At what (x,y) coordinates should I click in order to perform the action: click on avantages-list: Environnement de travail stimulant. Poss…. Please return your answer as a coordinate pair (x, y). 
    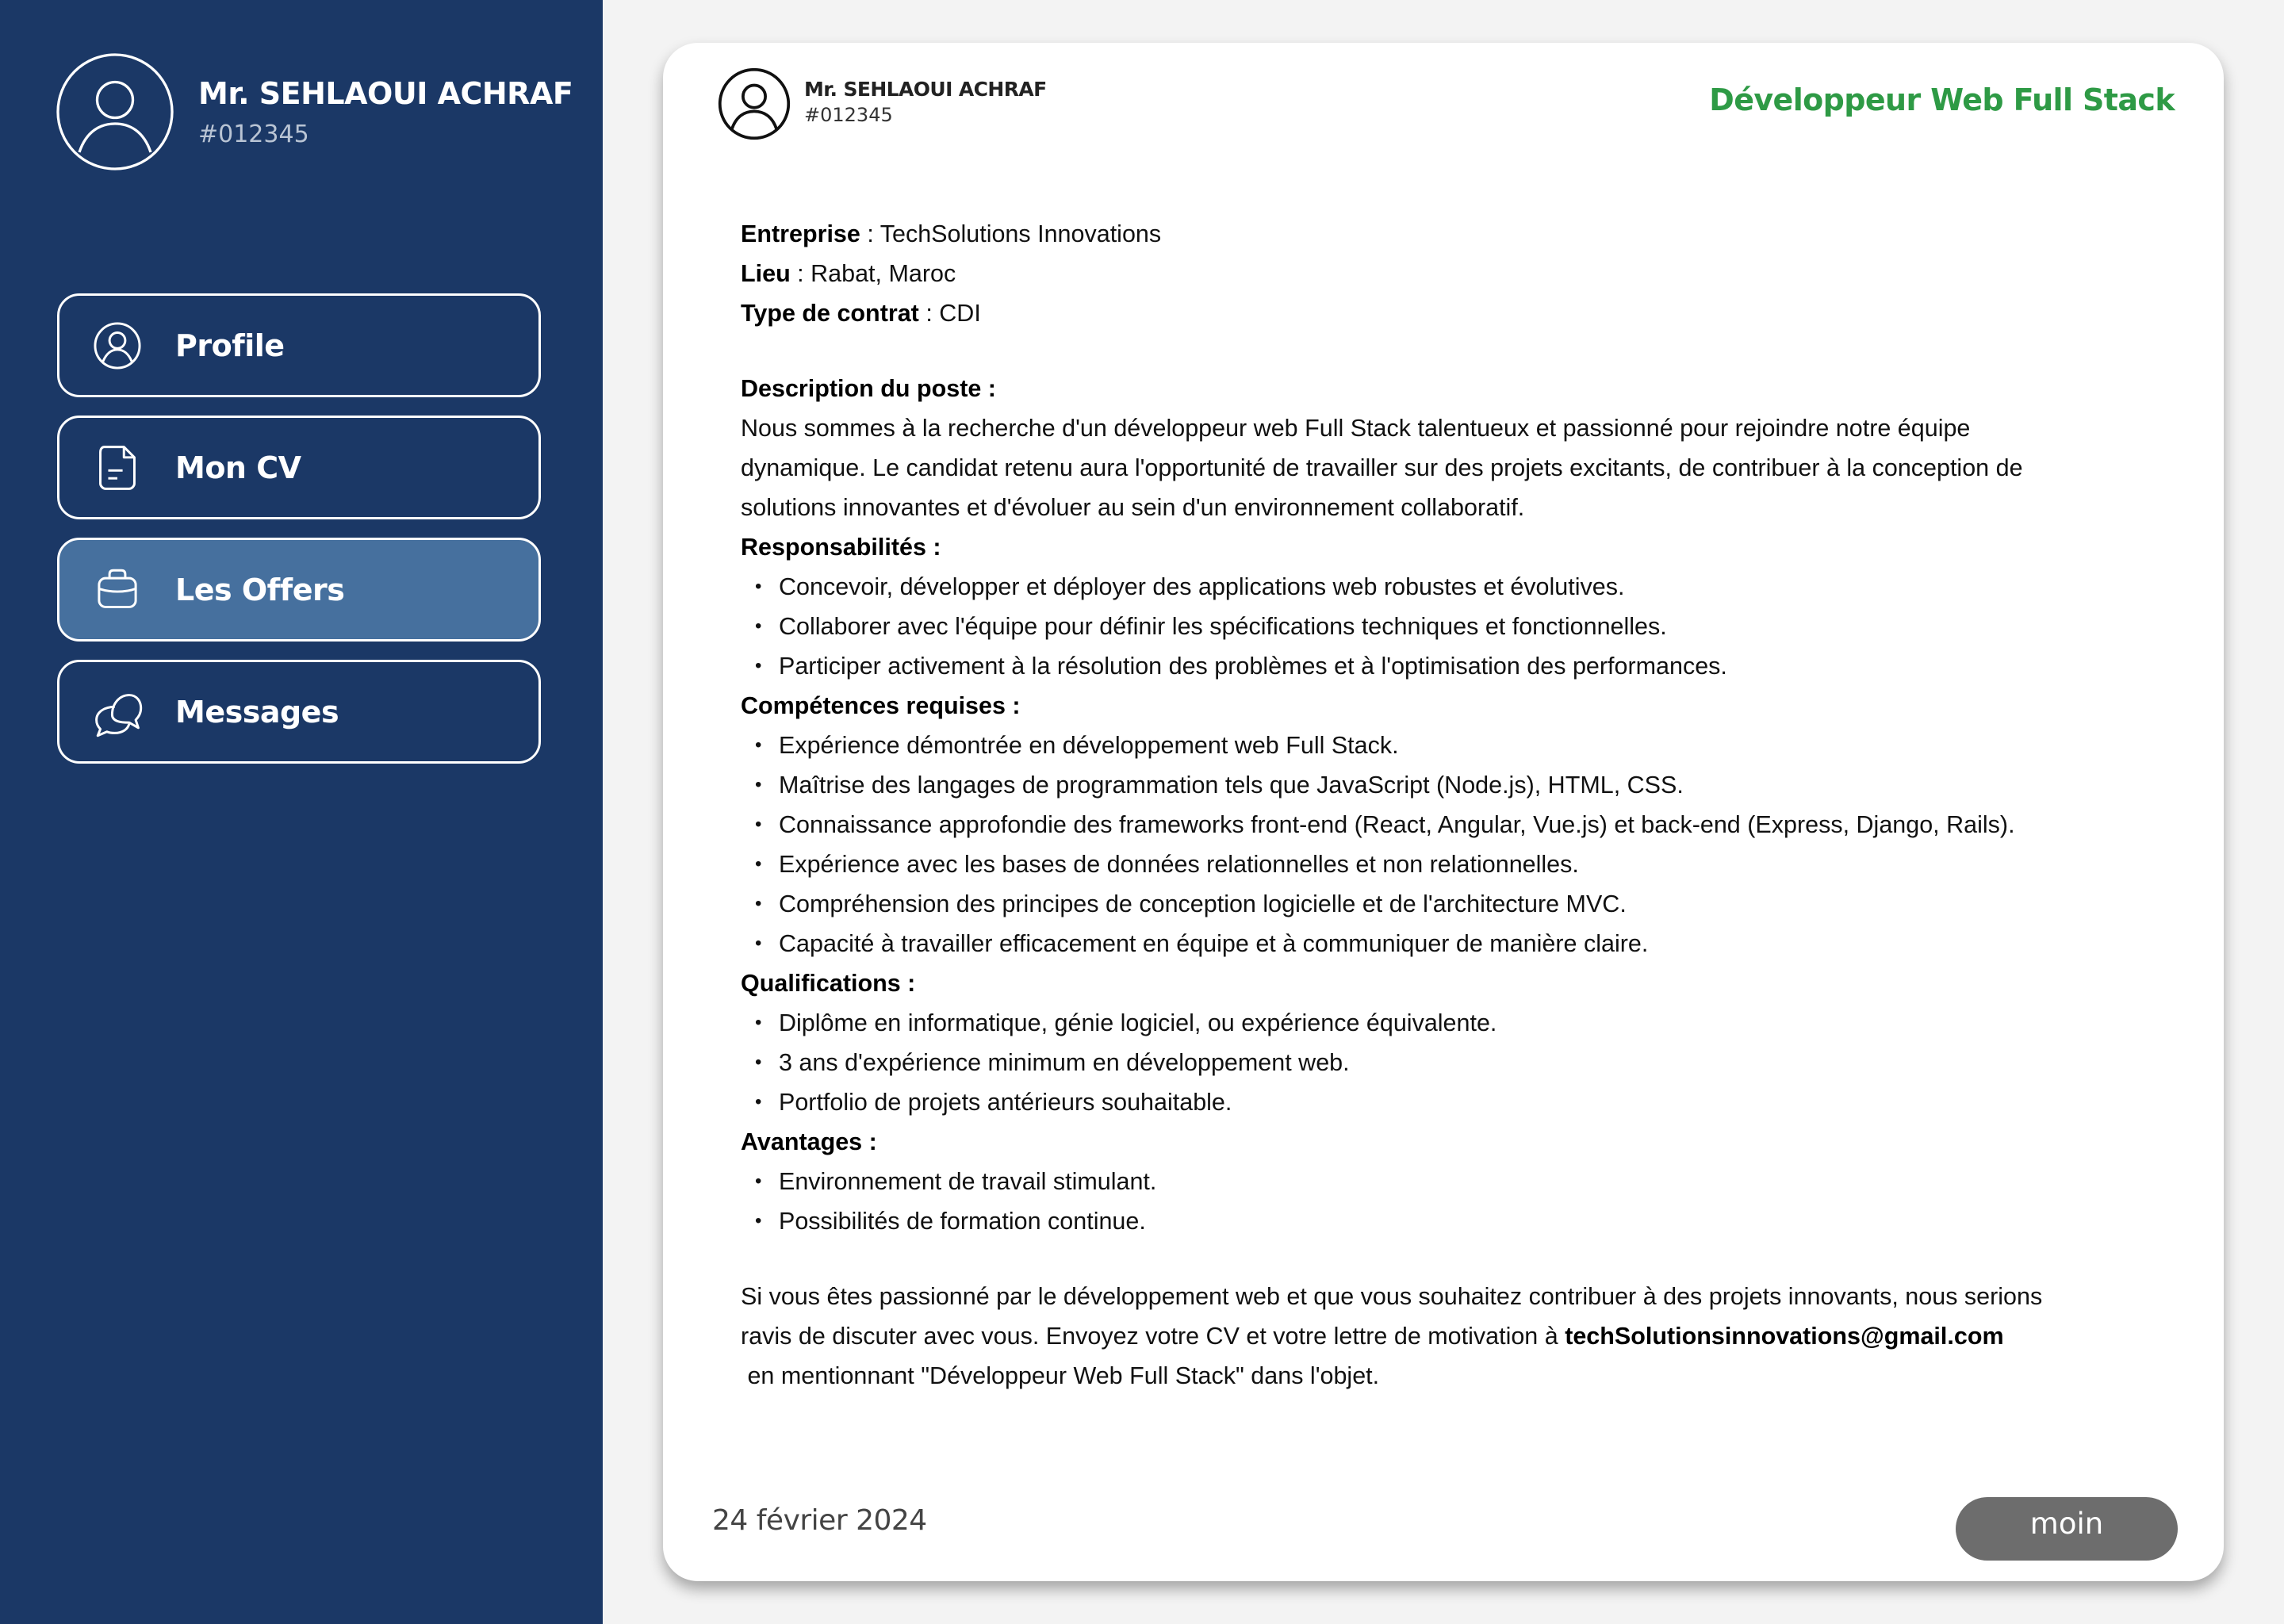
    Looking at the image, I should click on (1446, 1201).